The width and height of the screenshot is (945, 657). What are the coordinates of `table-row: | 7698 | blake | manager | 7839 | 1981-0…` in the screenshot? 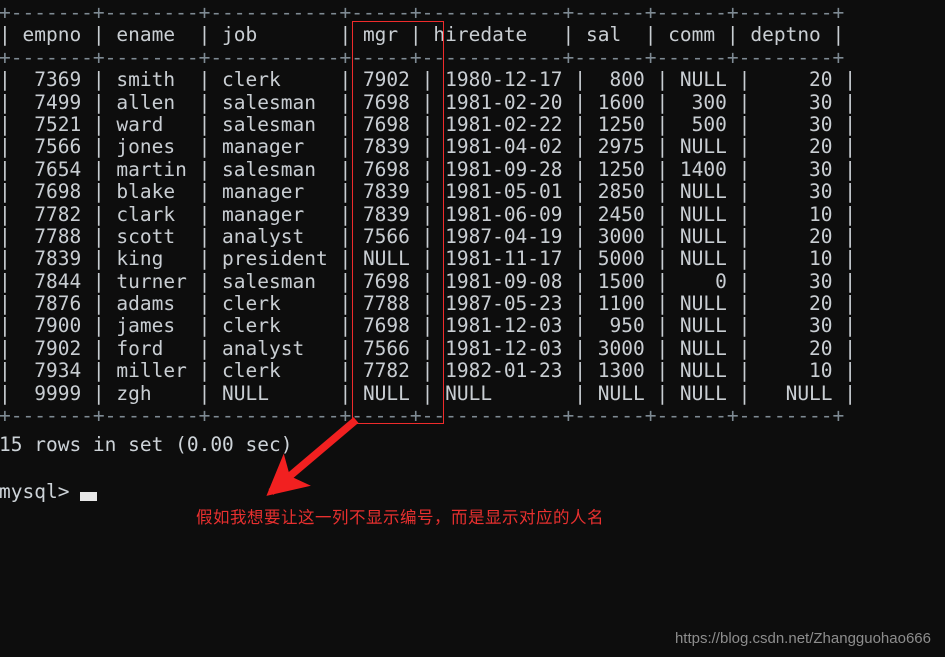 It's located at (428, 192).